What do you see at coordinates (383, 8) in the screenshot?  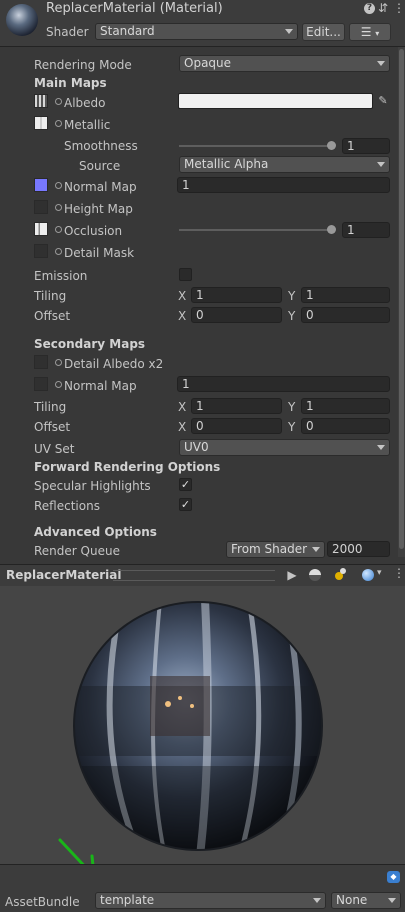 I see `settings-sliders-icon: ⇵` at bounding box center [383, 8].